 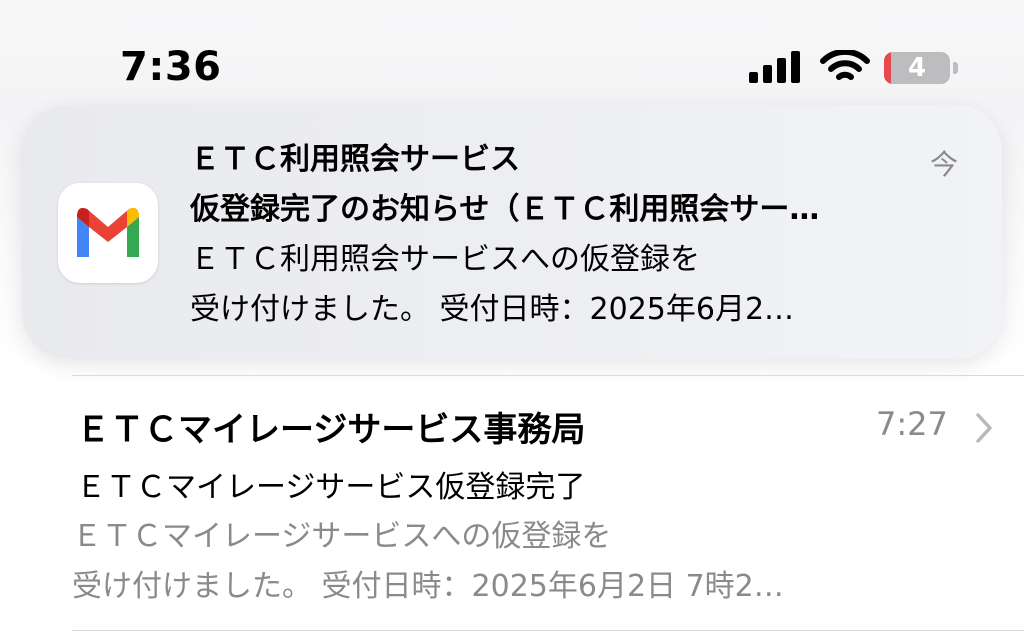 What do you see at coordinates (943, 164) in the screenshot?
I see `notification-time: 今` at bounding box center [943, 164].